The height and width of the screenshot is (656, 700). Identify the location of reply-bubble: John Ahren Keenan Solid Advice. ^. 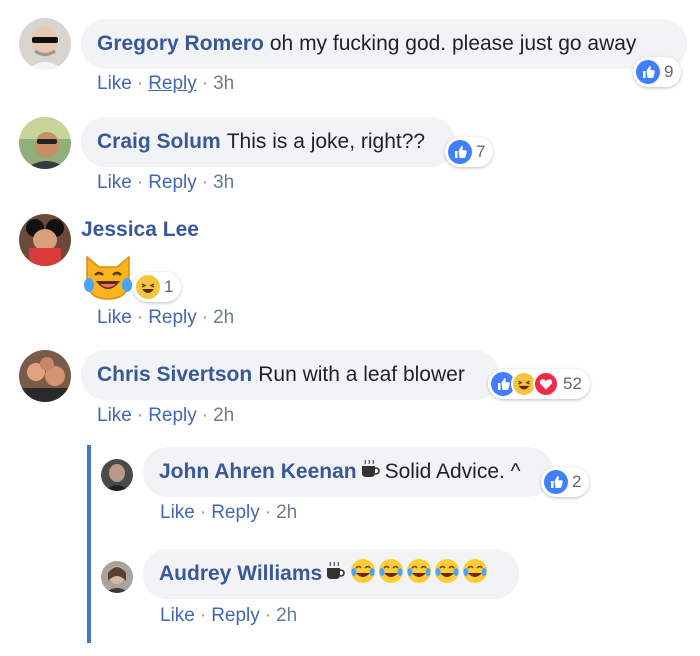
(348, 472).